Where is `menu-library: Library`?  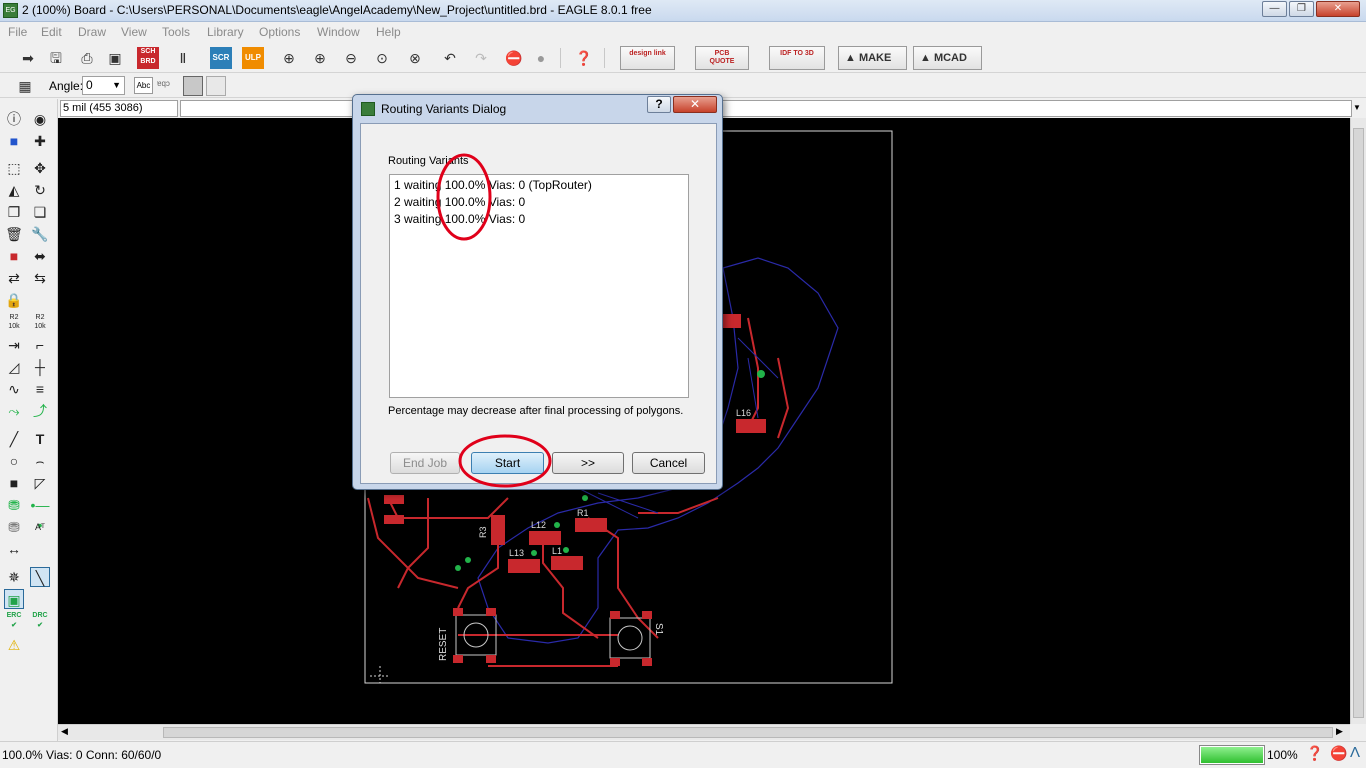
menu-library: Library is located at coordinates (225, 32).